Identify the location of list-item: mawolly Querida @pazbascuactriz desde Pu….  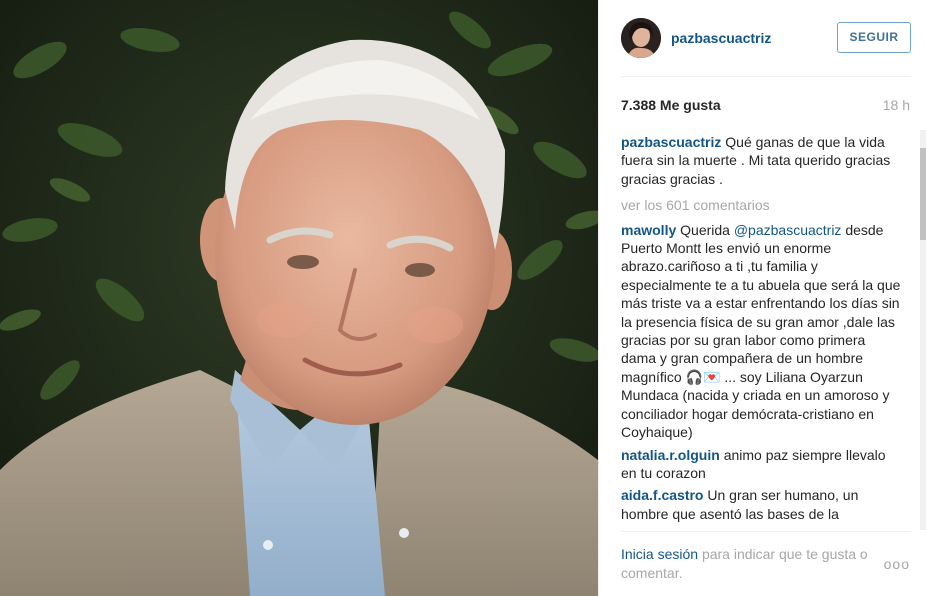
(761, 331).